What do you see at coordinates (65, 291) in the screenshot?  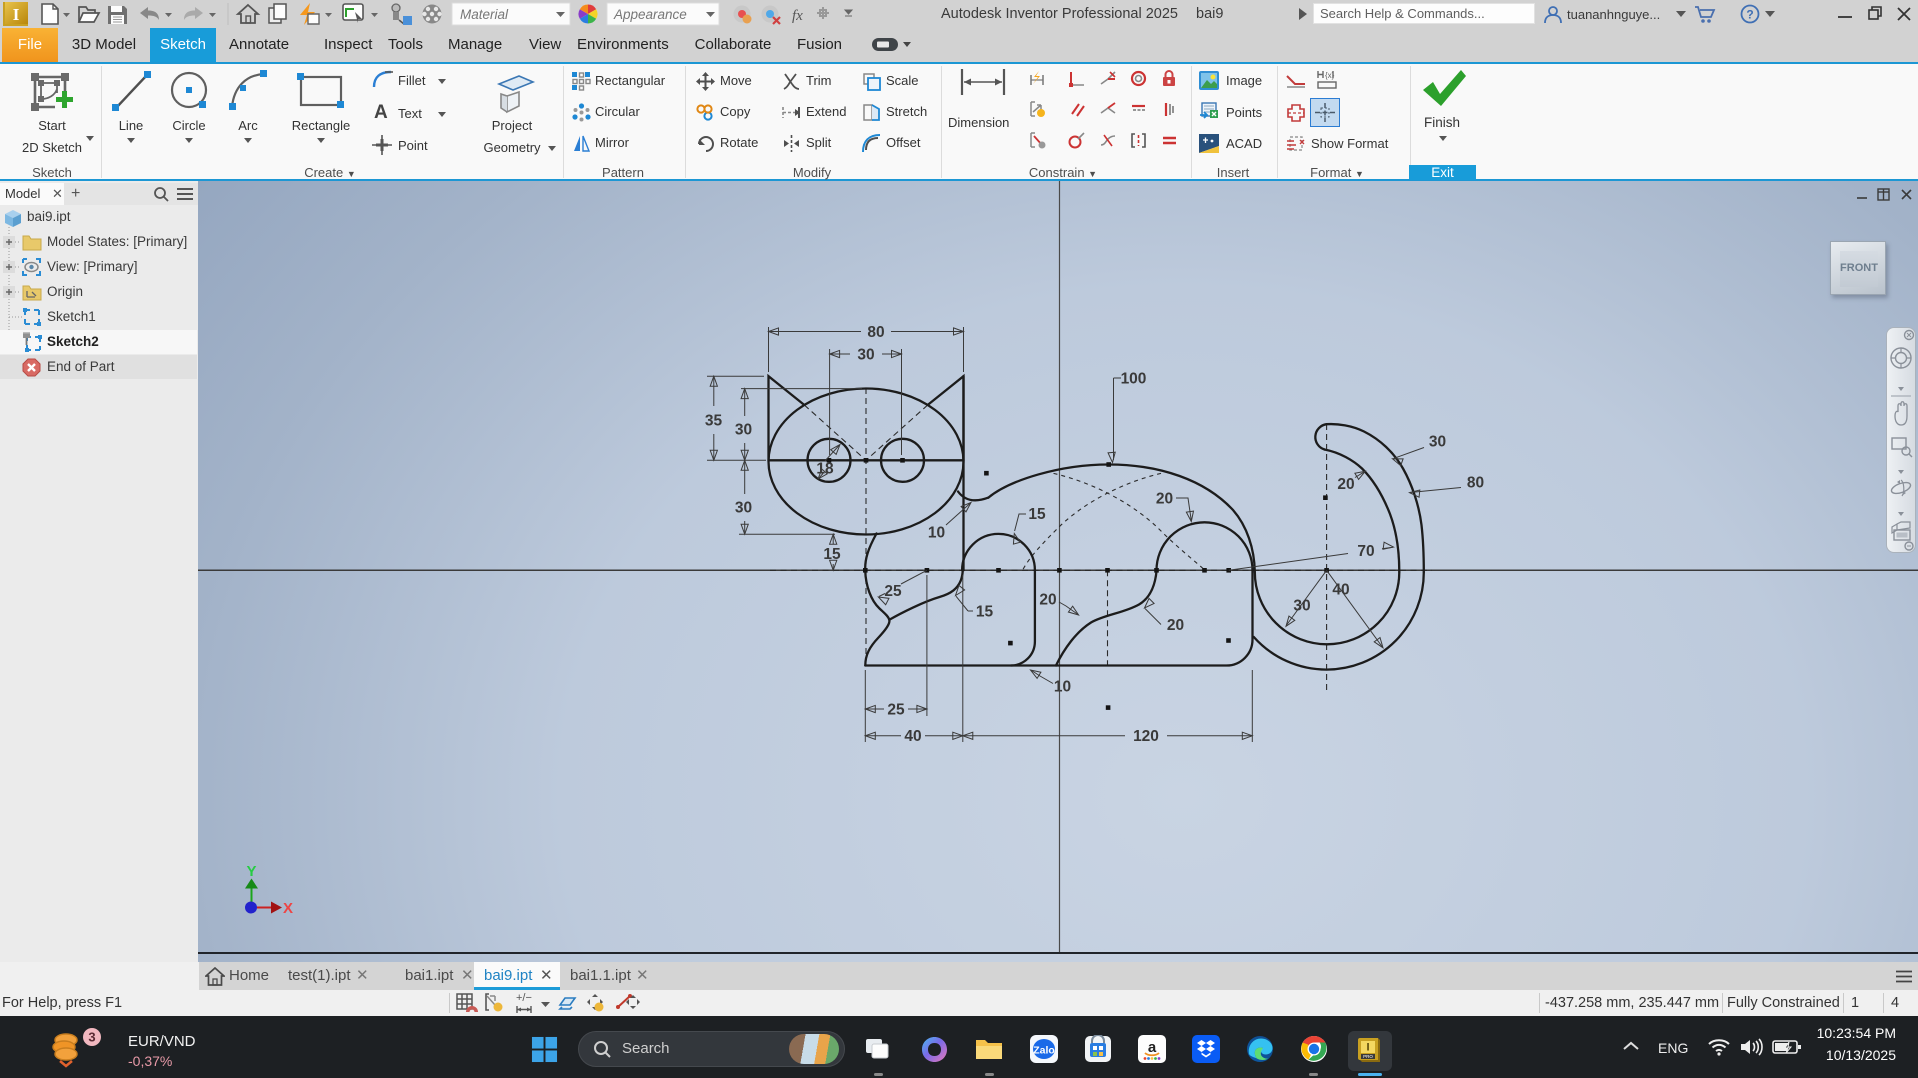 I see `svg-text: Origin` at bounding box center [65, 291].